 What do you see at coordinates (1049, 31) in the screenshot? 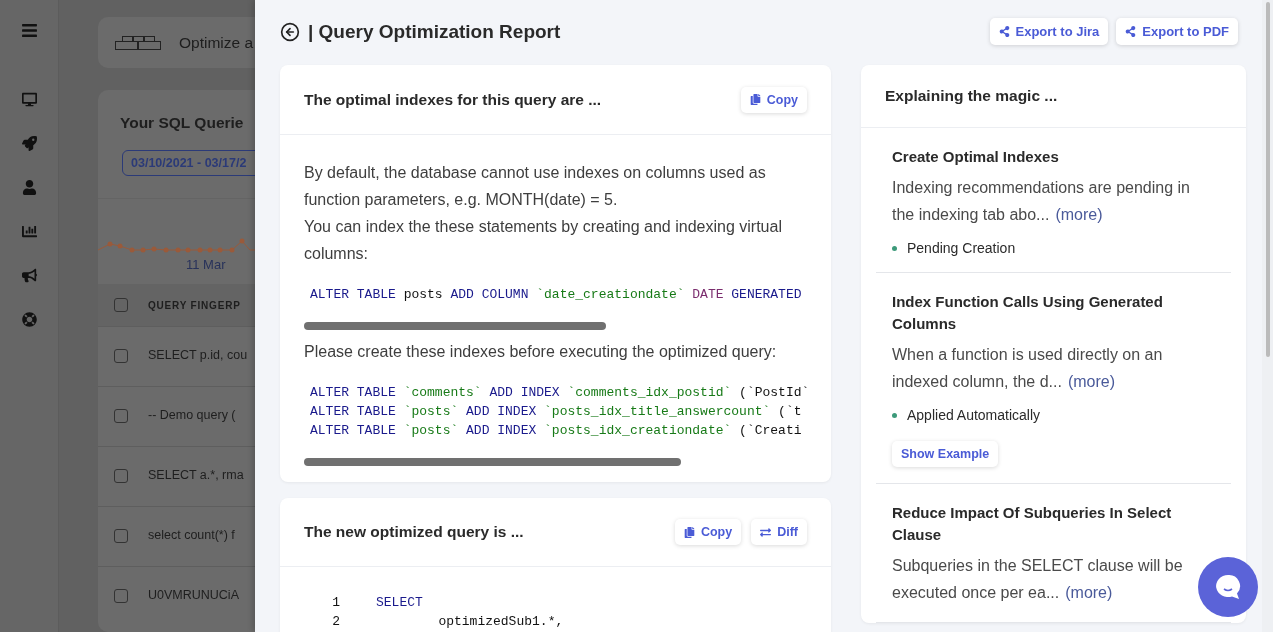
I see `export-button: Export to Jira` at bounding box center [1049, 31].